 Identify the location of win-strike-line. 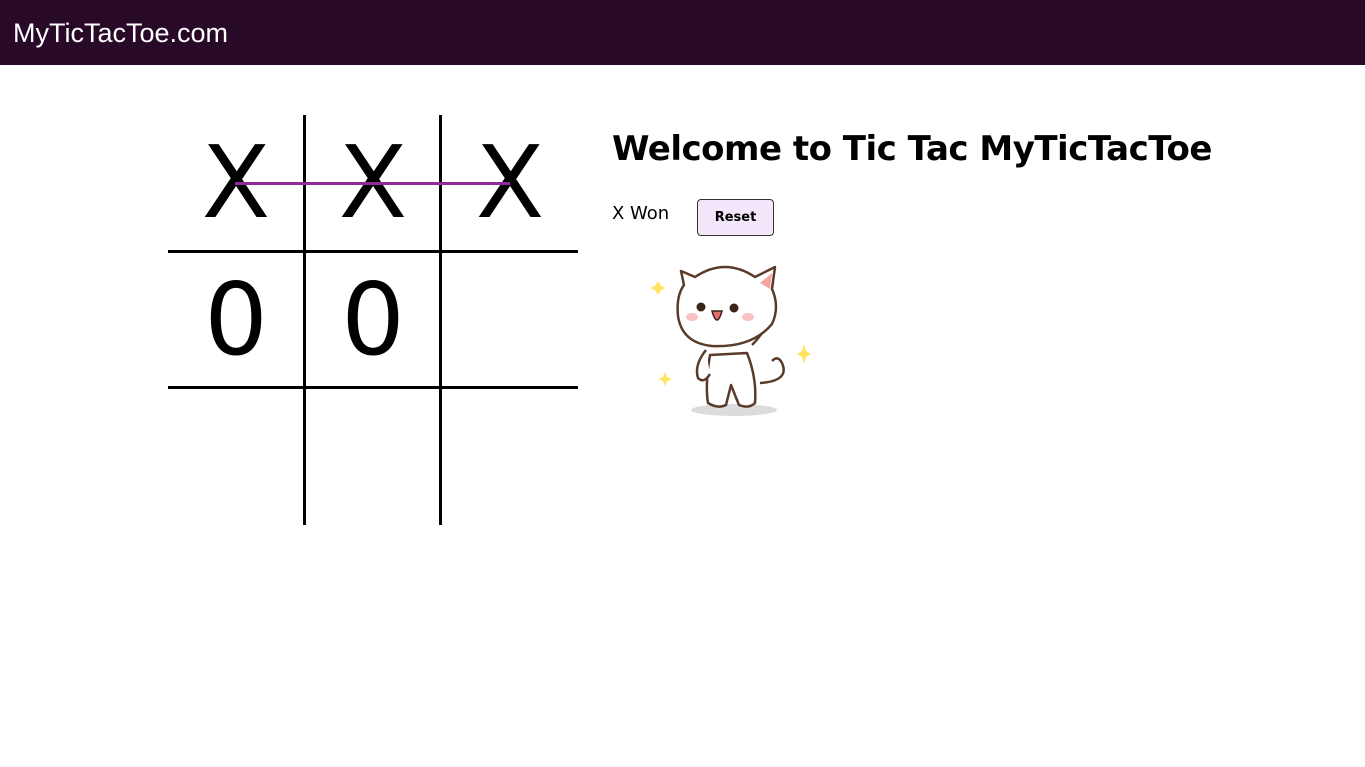
(372, 183).